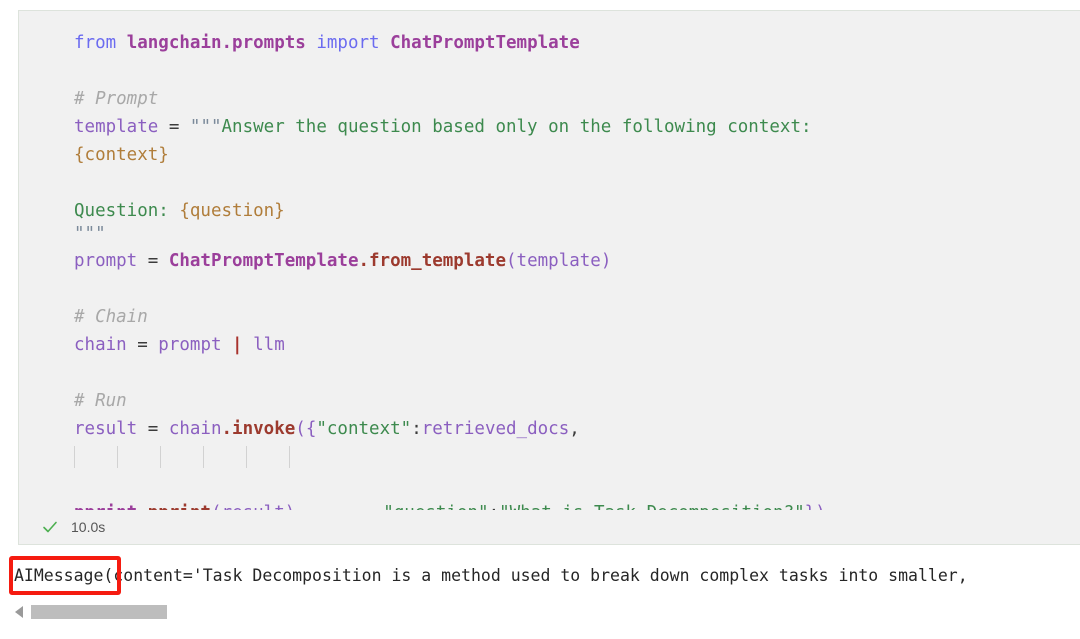  Describe the element at coordinates (549, 345) in the screenshot. I see `code-line-12: chain = prompt | llm` at that location.